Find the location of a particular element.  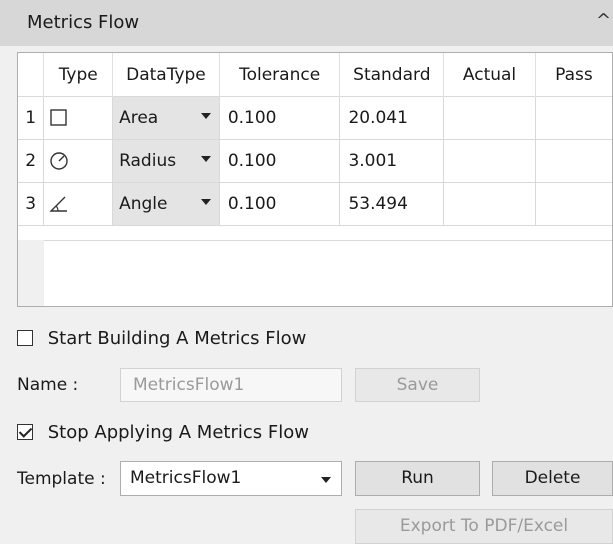

standard-cell: 53.494 is located at coordinates (392, 204).